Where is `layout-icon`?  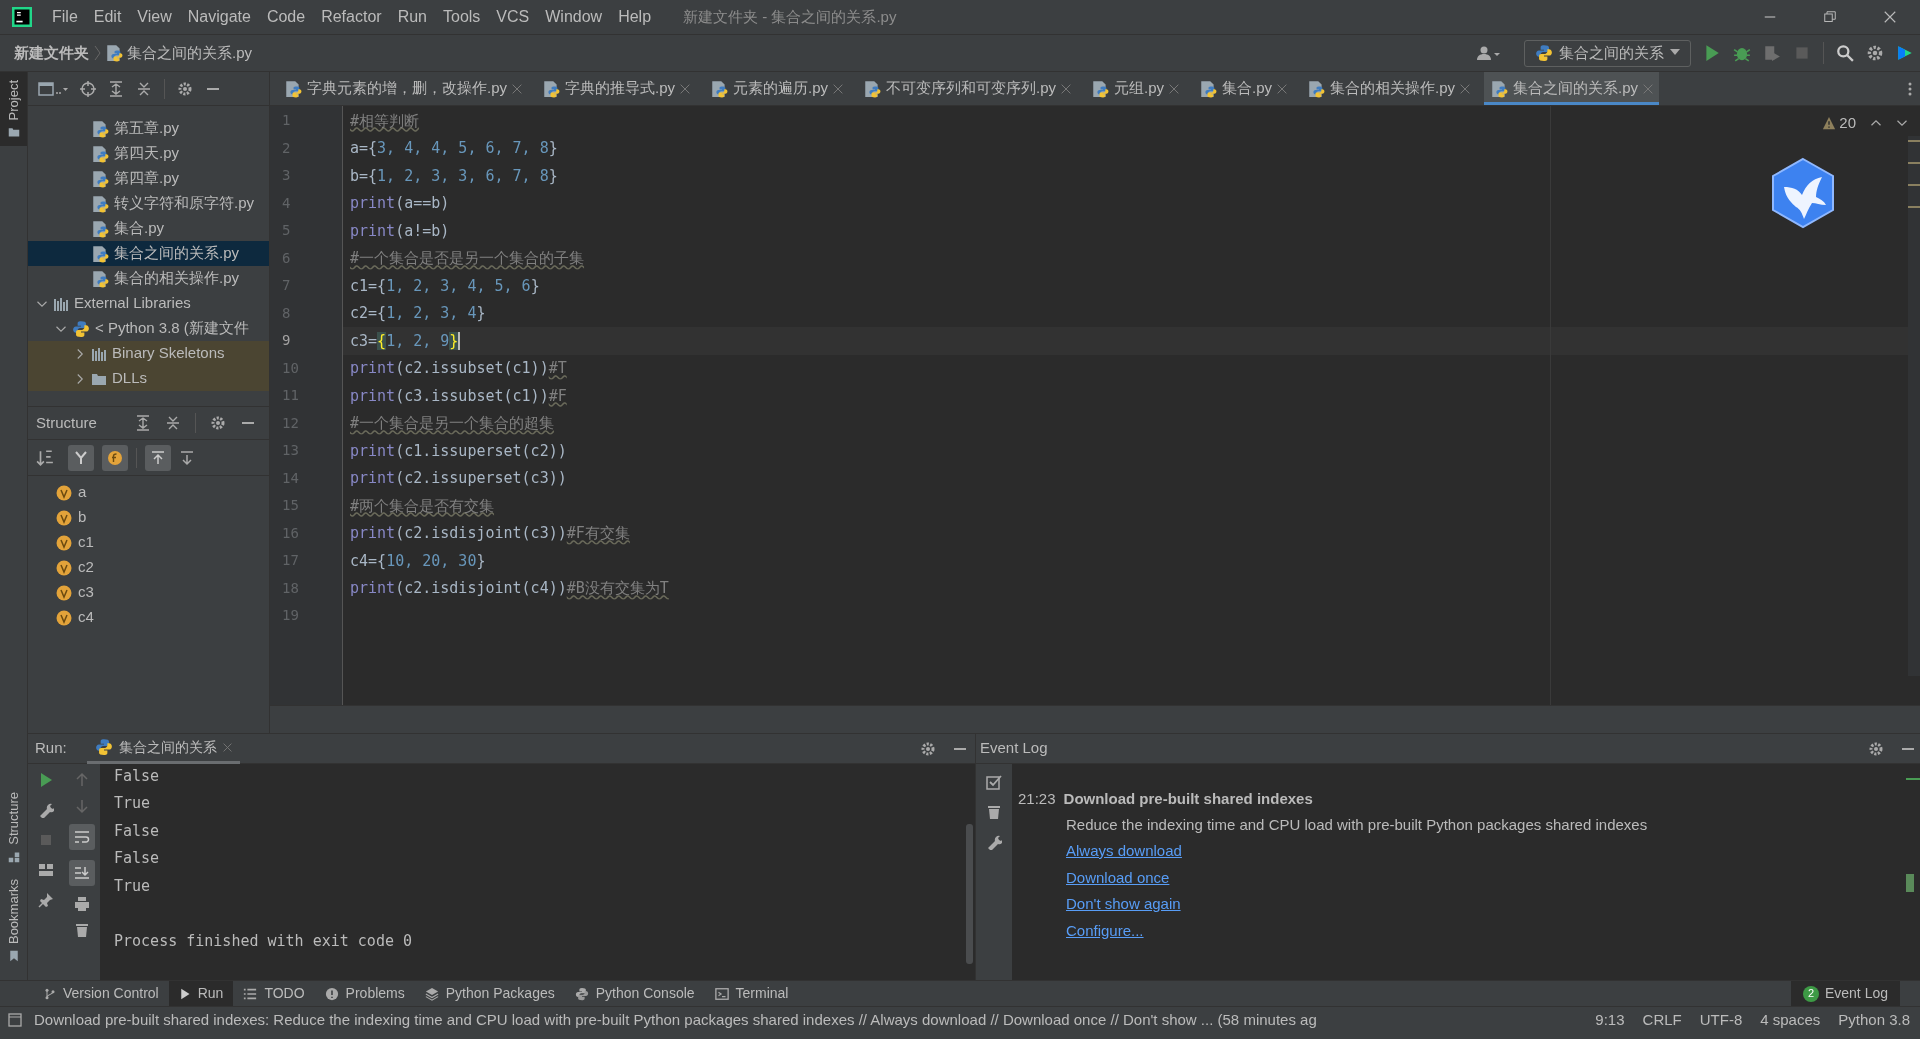
layout-icon is located at coordinates (46, 870).